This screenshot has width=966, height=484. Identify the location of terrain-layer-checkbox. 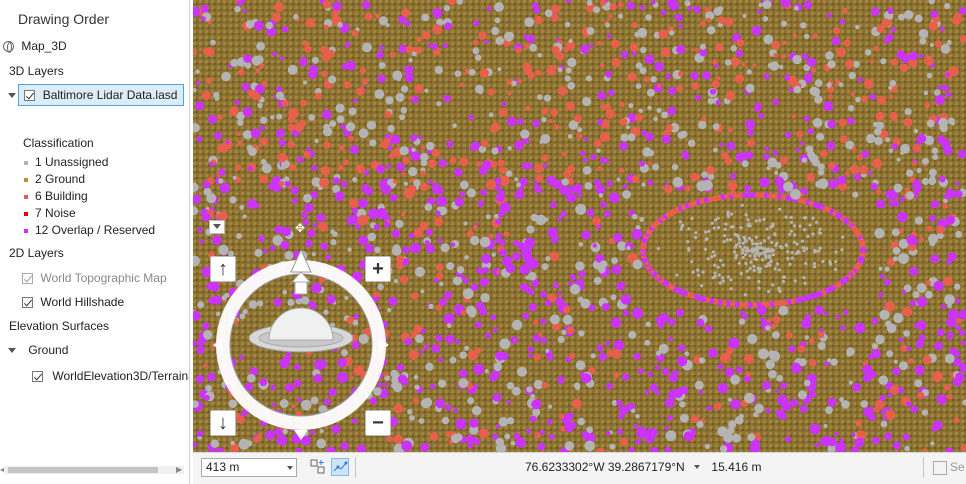
(37, 377).